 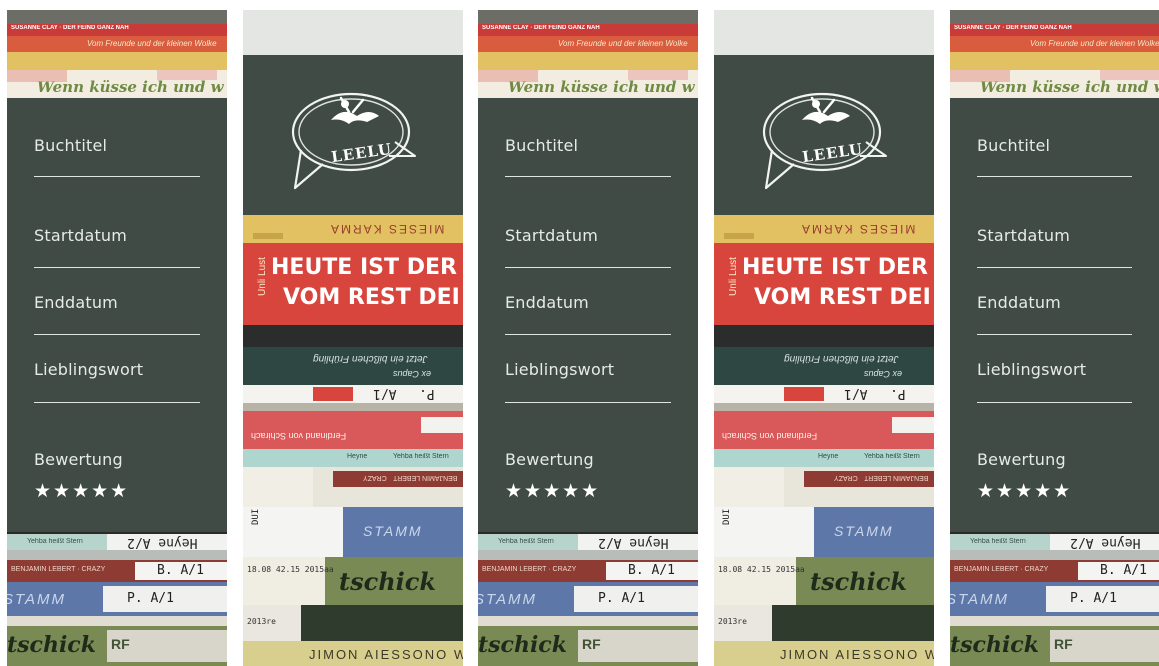 I want to click on book-spine: DUI 18.08 42.18 2013aw STAMM, so click(x=824, y=532).